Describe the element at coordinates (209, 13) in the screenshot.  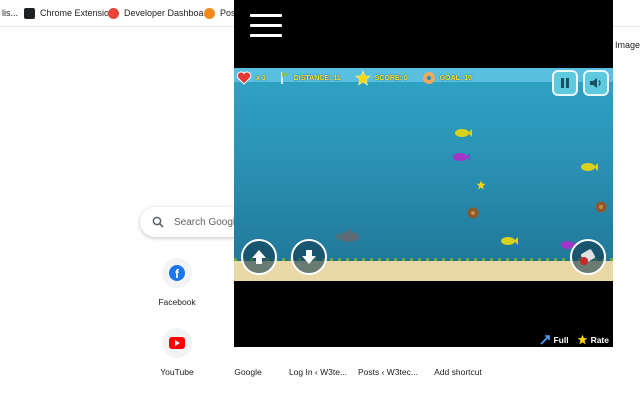
I see `w3-icon` at that location.